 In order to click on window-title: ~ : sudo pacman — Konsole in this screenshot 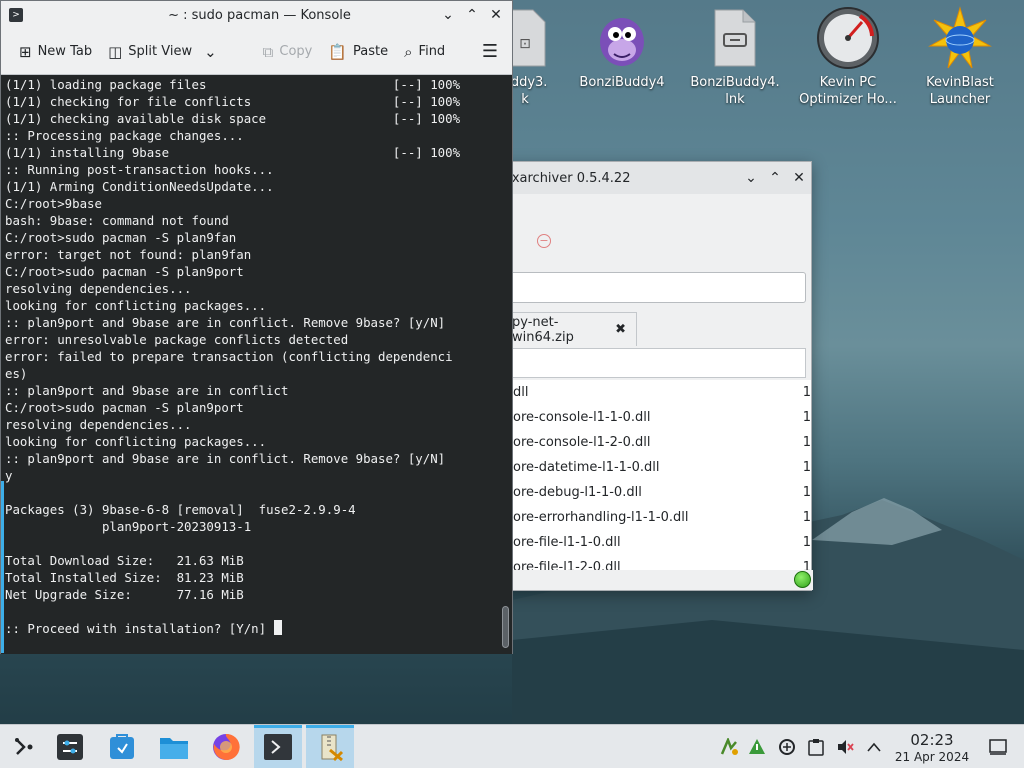, I will do `click(259, 15)`.